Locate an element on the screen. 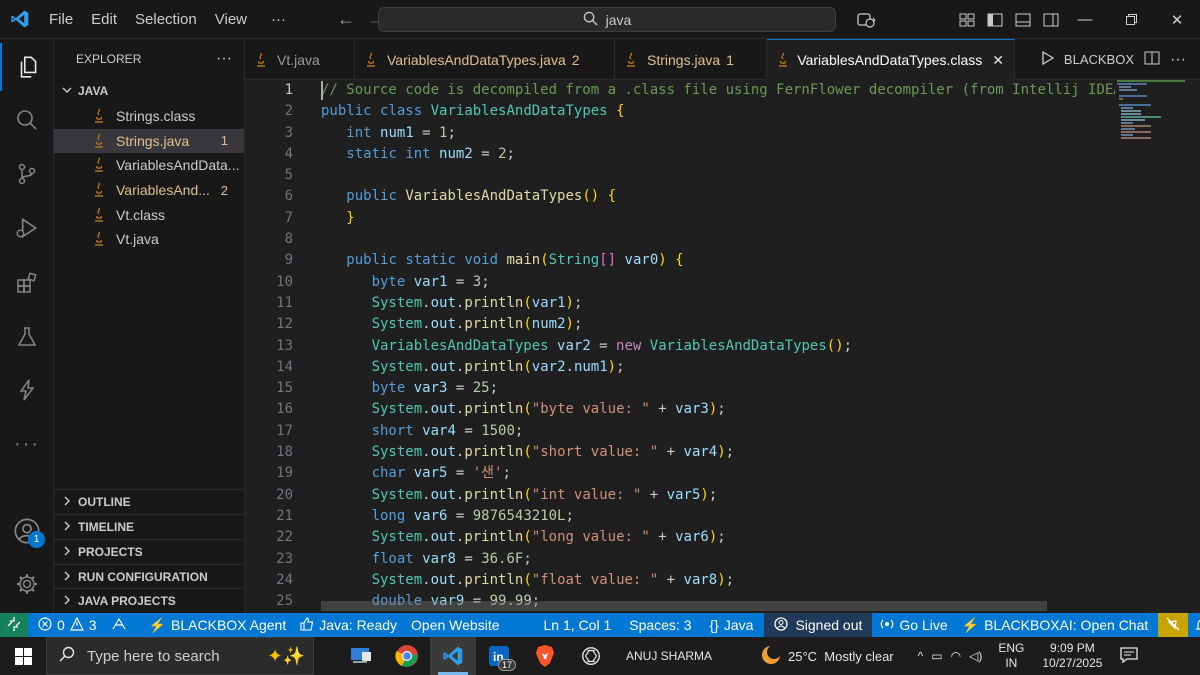  minimize-icon: — is located at coordinates (1085, 19).